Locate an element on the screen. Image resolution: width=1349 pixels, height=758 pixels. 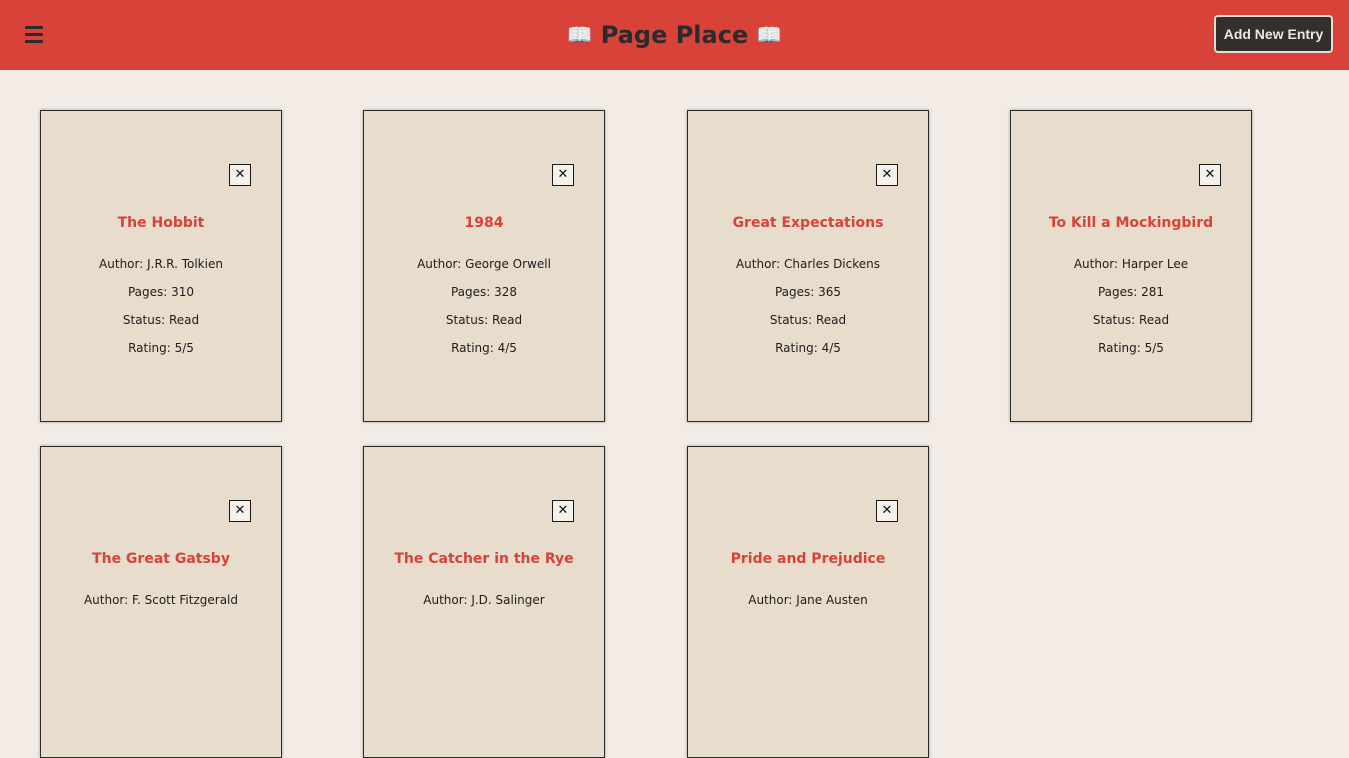
book-title: The Hobbit is located at coordinates (161, 223).